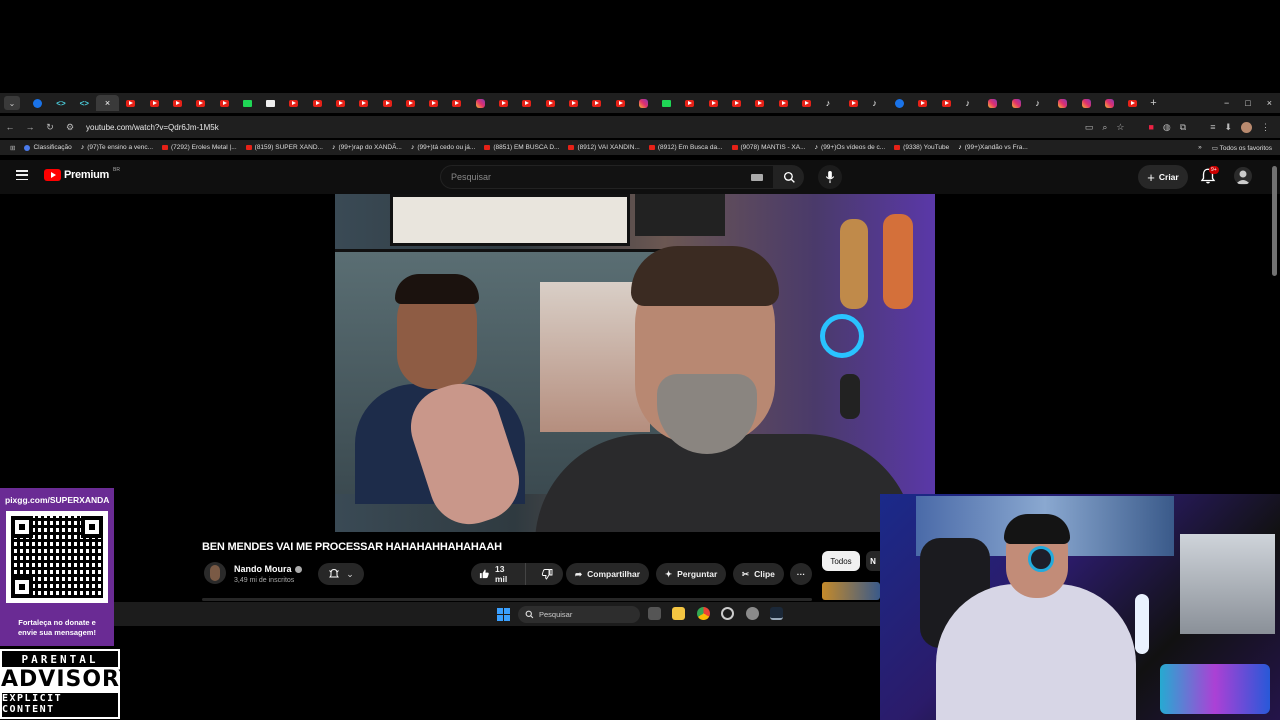 This screenshot has width=1280, height=720. I want to click on apps-grid-icon: ⊞, so click(12, 148).